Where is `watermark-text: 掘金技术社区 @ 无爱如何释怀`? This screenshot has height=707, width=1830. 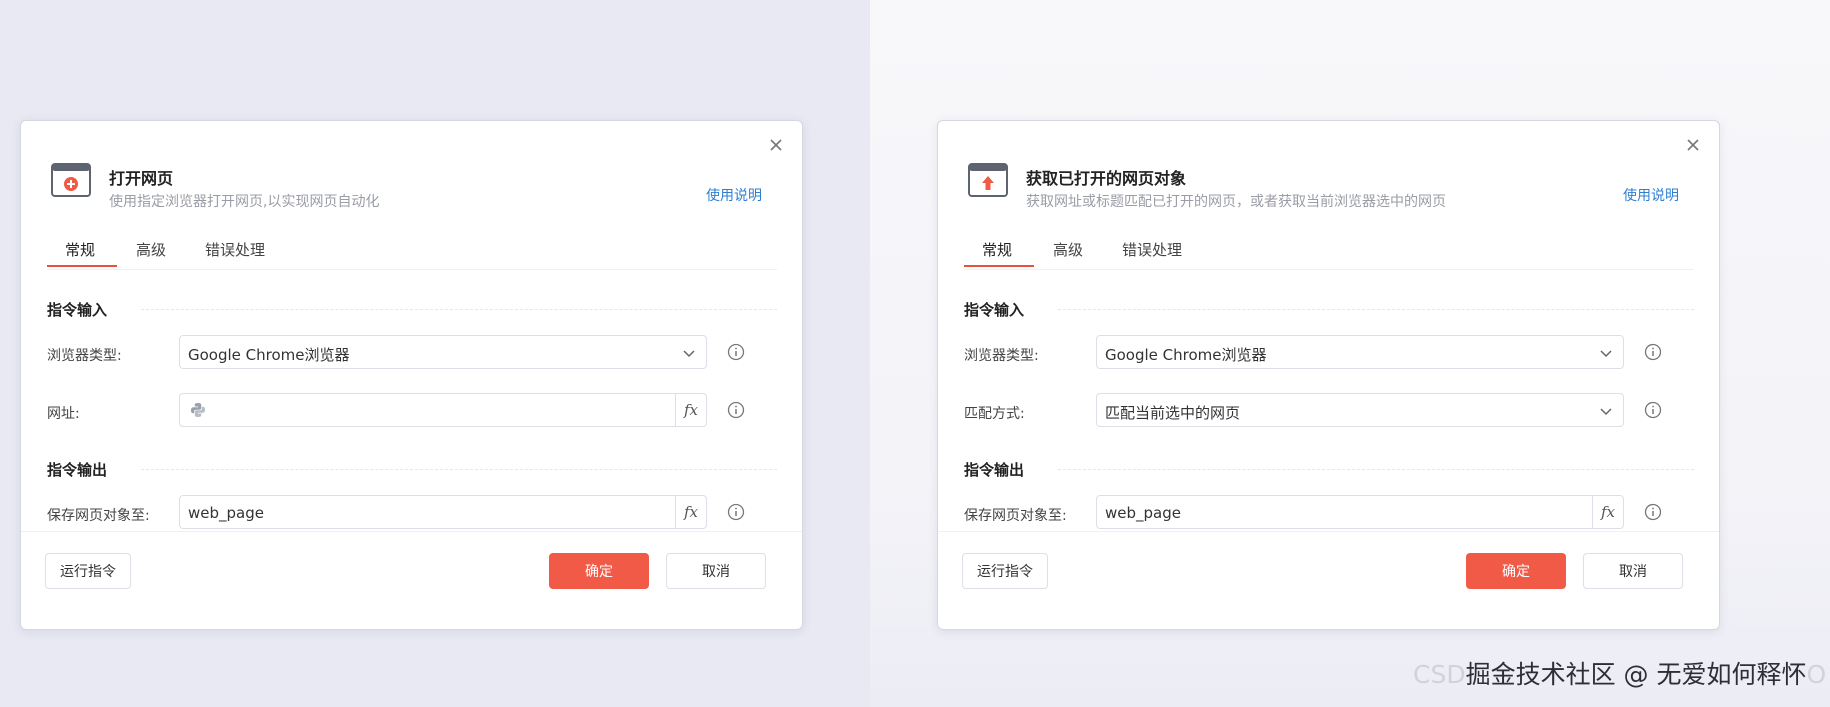 watermark-text: 掘金技术社区 @ 无爱如何释怀 is located at coordinates (1636, 674).